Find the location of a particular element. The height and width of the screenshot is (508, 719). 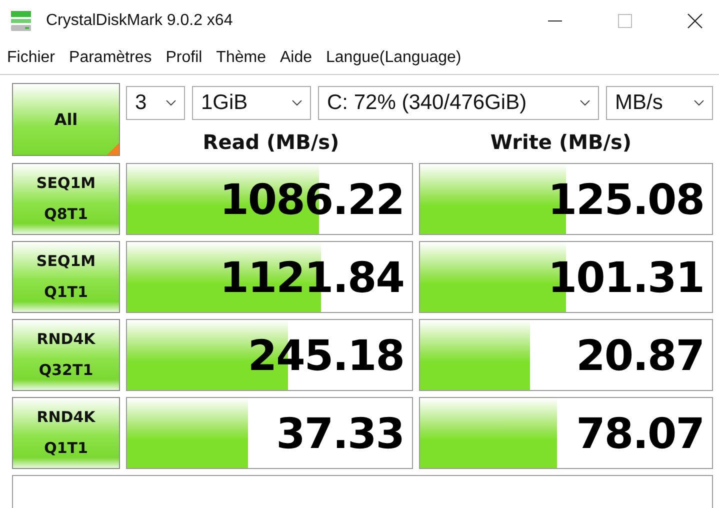

test-button: SEQ1M Q1T1 is located at coordinates (66, 277).